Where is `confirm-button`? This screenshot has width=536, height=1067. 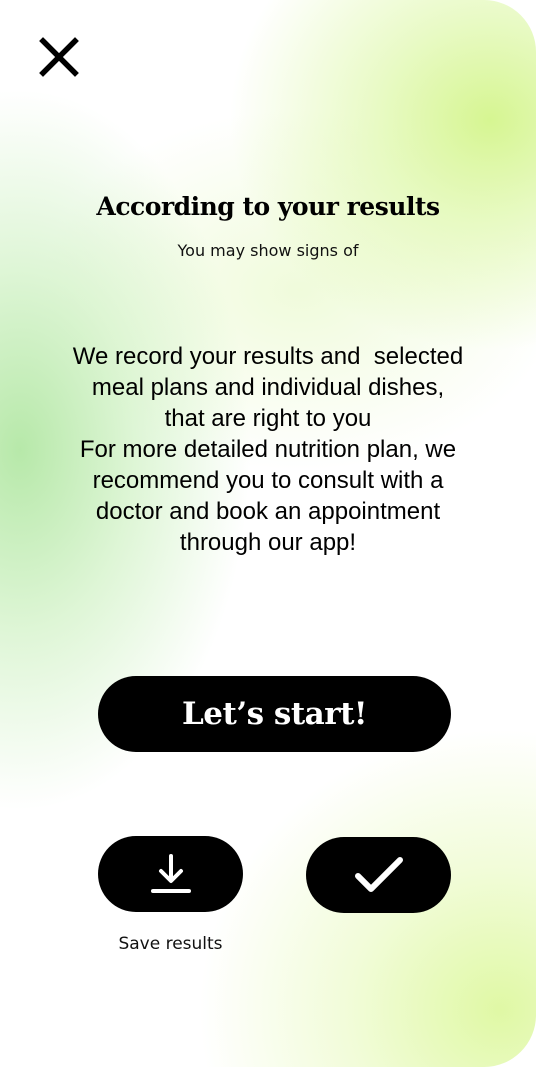
confirm-button is located at coordinates (378, 875).